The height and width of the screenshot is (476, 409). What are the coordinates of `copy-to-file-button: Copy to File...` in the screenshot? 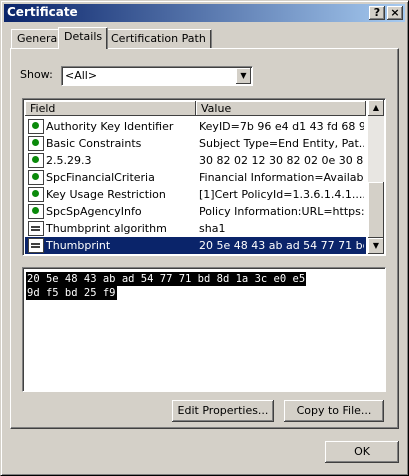 It's located at (334, 411).